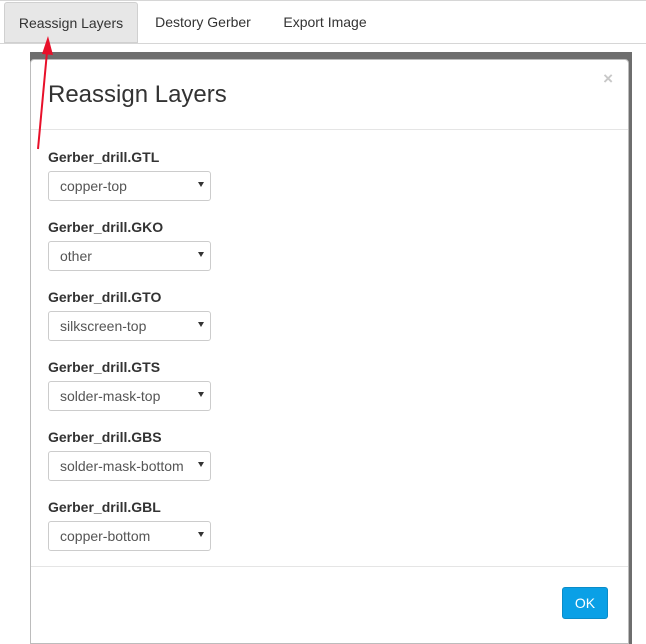 This screenshot has height=644, width=646. What do you see at coordinates (105, 297) in the screenshot?
I see `field-label-gto: Gerber_drill.GTO` at bounding box center [105, 297].